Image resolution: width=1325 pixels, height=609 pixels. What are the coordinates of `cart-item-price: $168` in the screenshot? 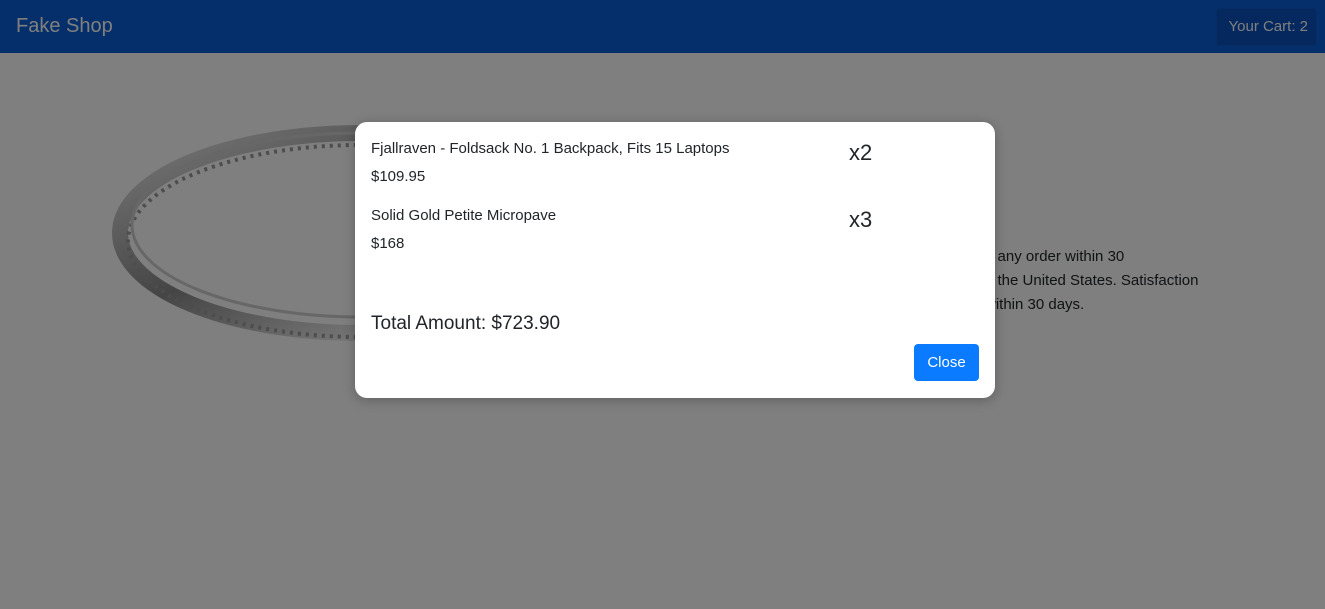 It's located at (388, 243).